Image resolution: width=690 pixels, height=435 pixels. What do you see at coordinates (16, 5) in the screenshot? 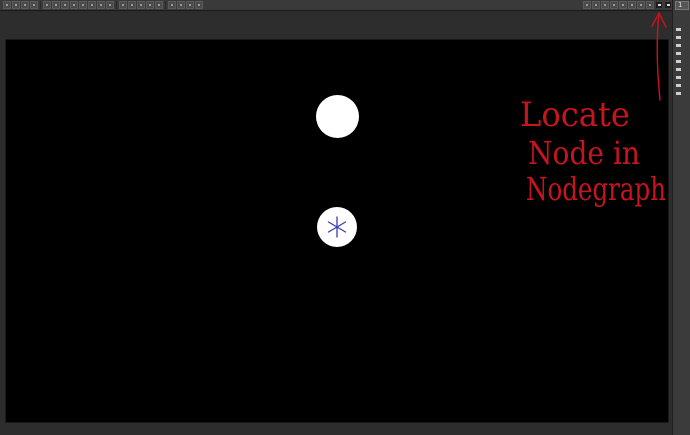
I see `rect-icon` at bounding box center [16, 5].